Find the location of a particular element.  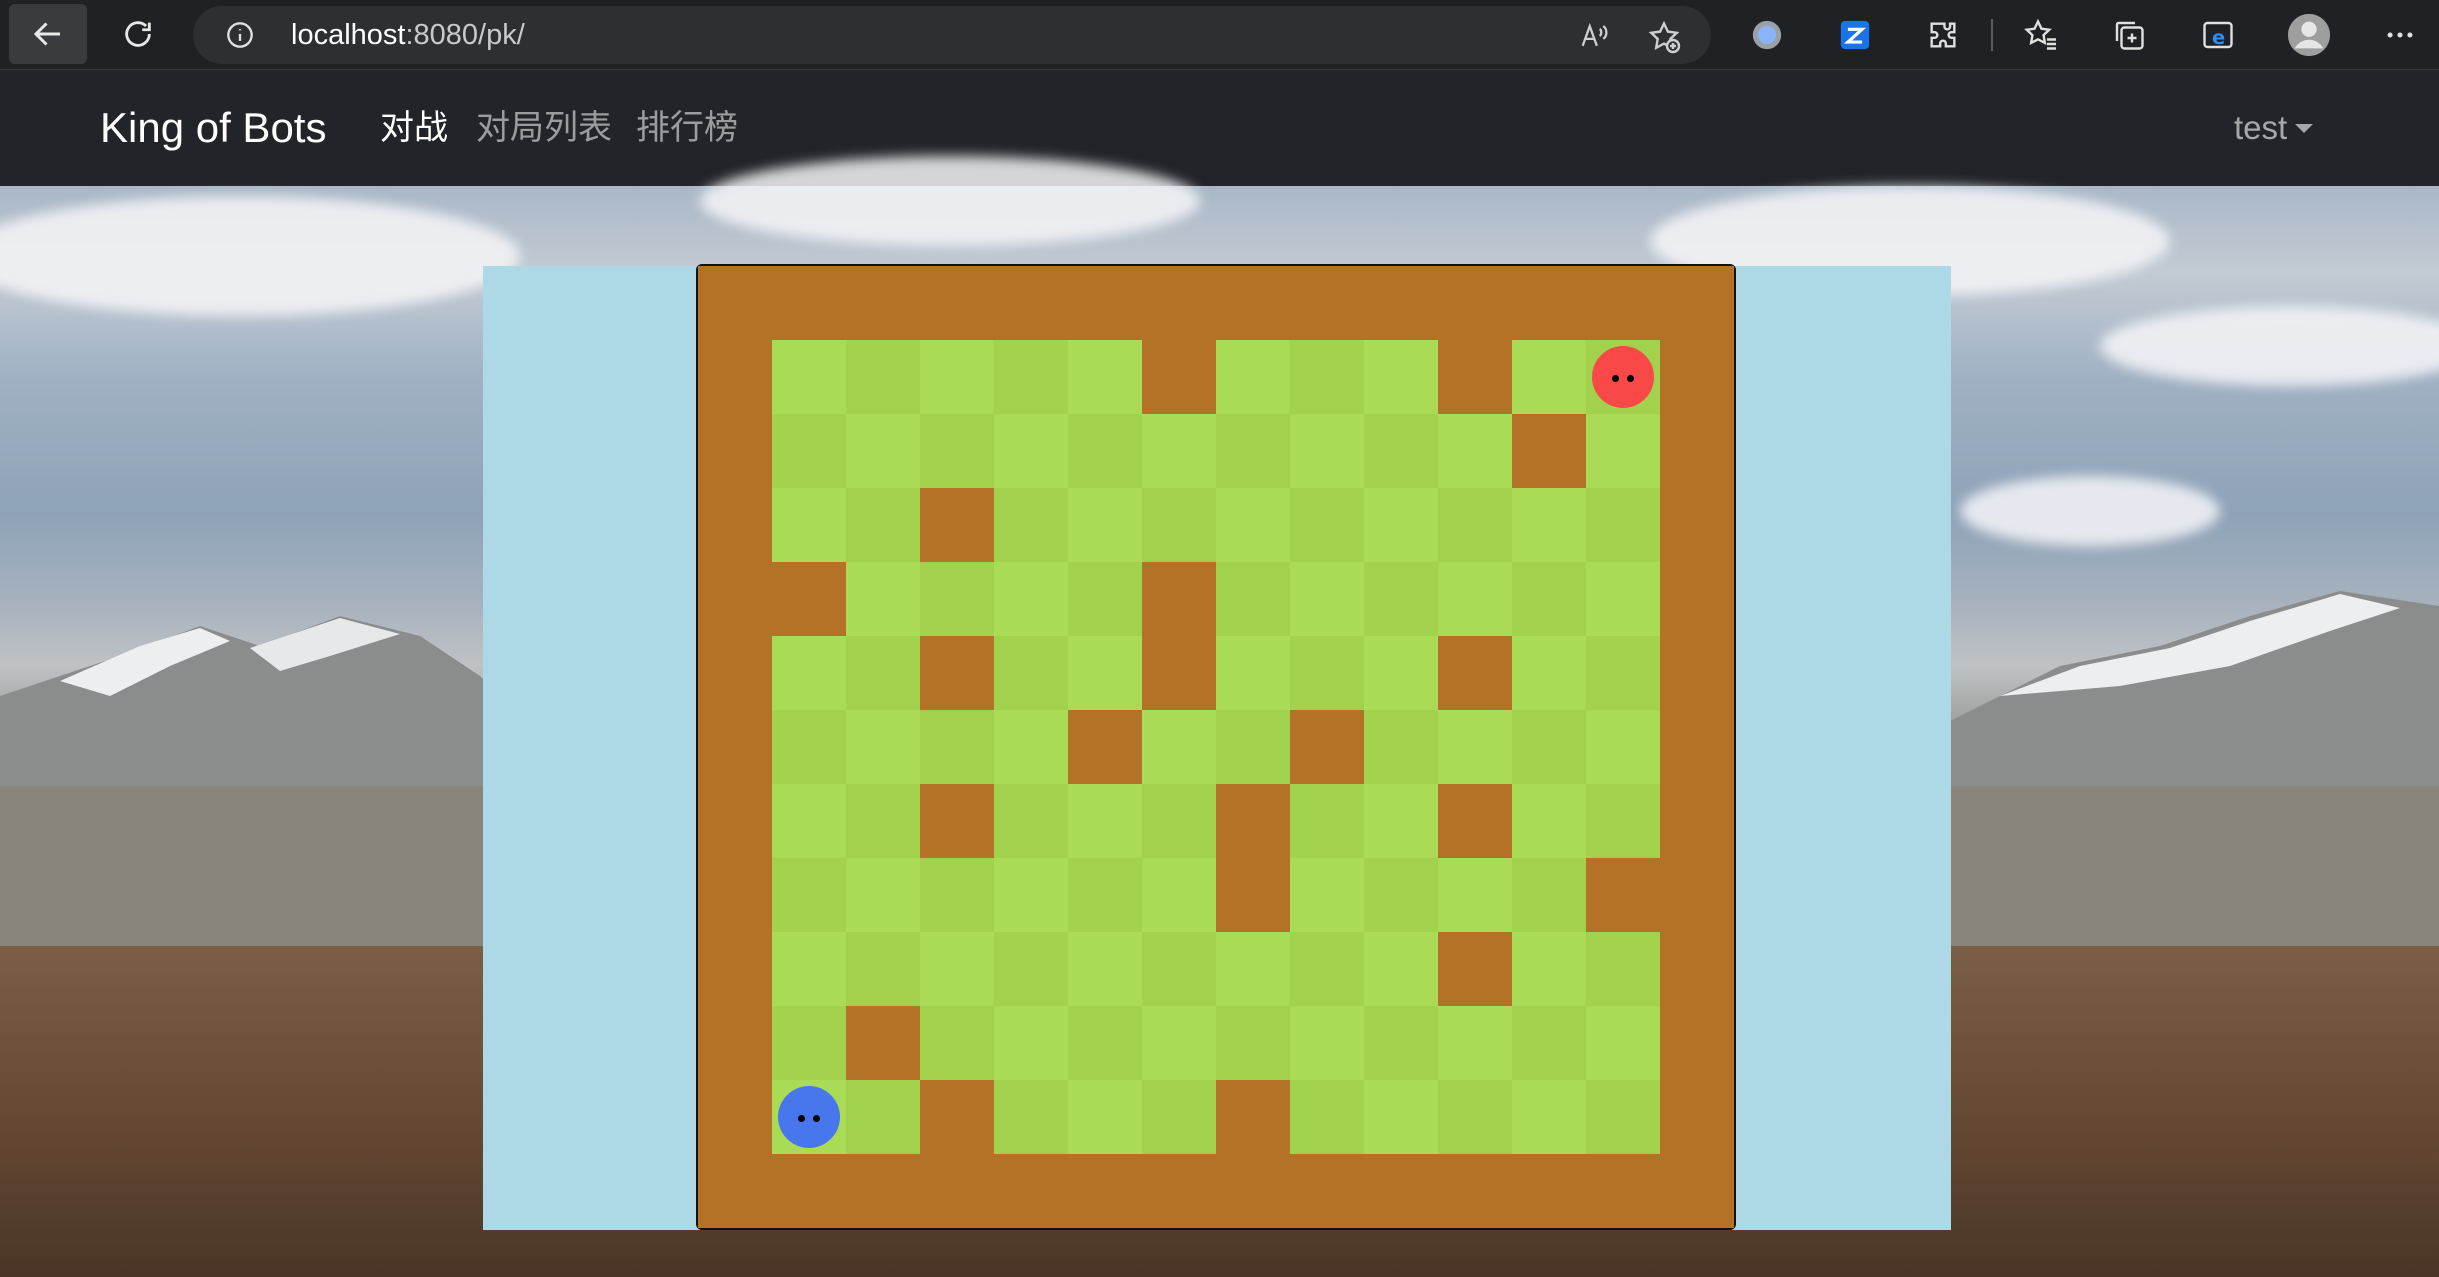

svg-text: e is located at coordinates (2218, 37).